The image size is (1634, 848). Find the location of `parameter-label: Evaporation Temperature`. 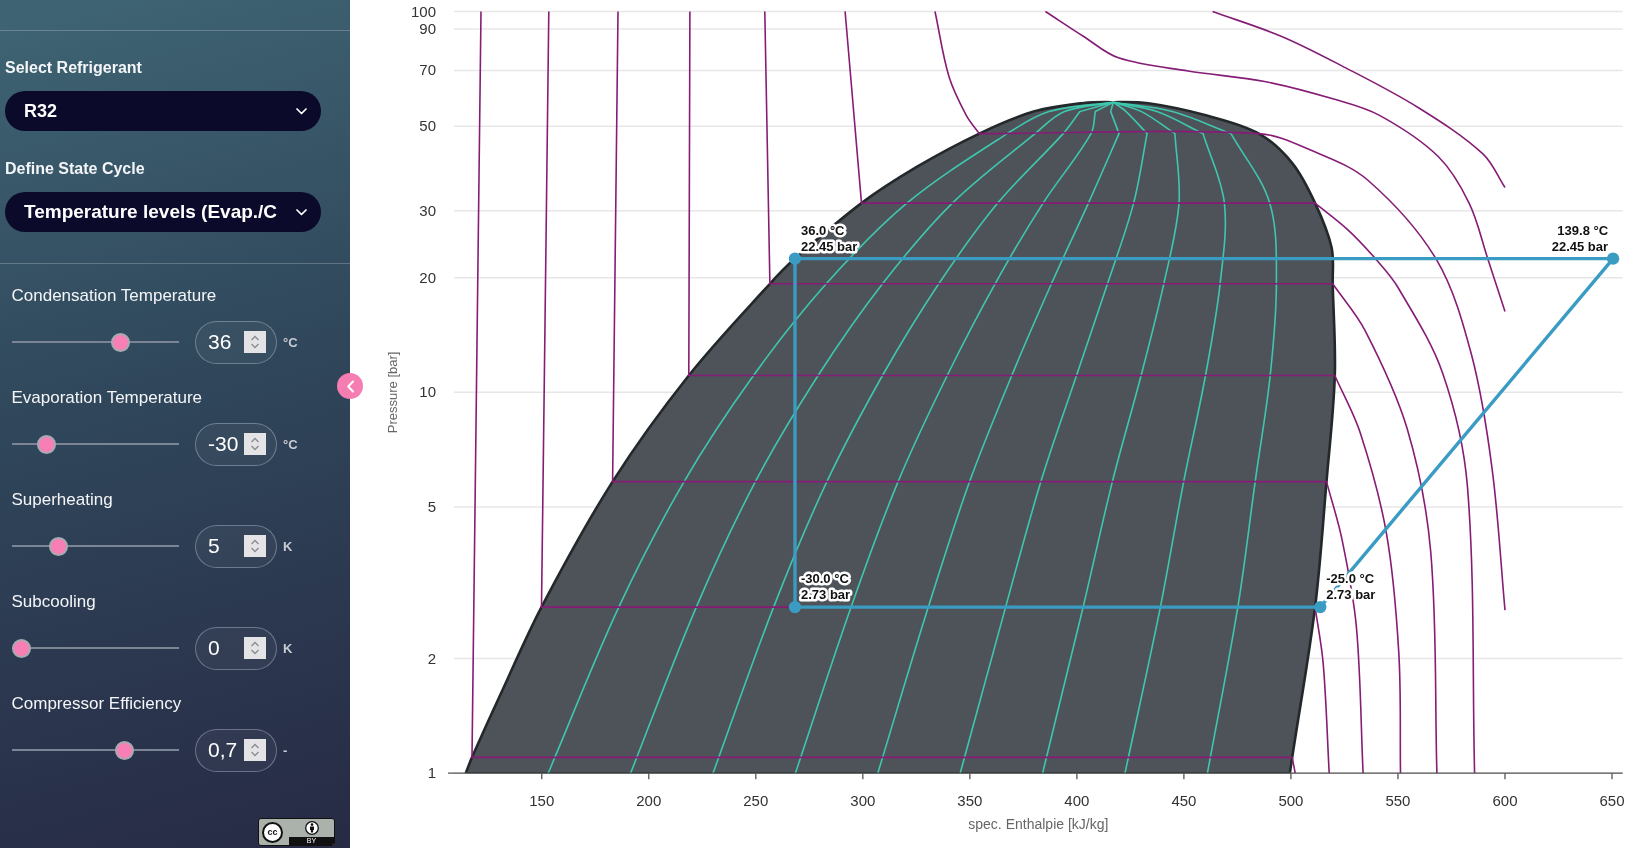

parameter-label: Evaporation Temperature is located at coordinates (107, 398).